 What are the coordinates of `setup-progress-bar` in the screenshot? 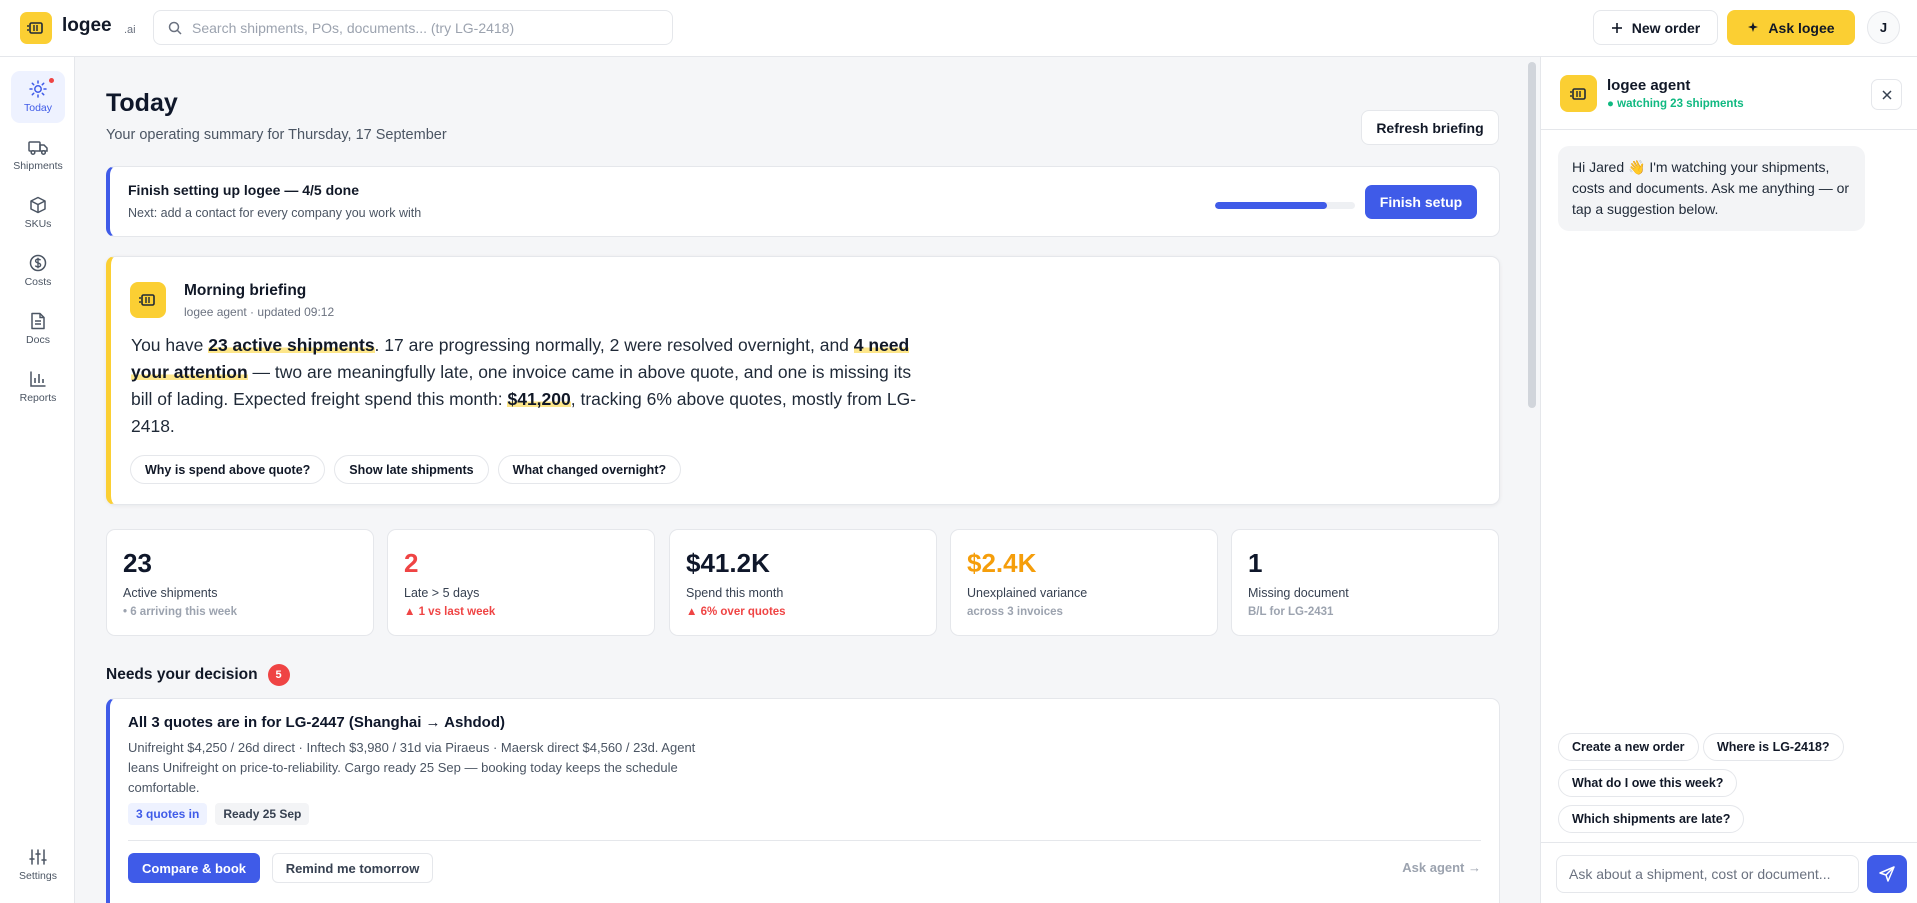 It's located at (1285, 205).